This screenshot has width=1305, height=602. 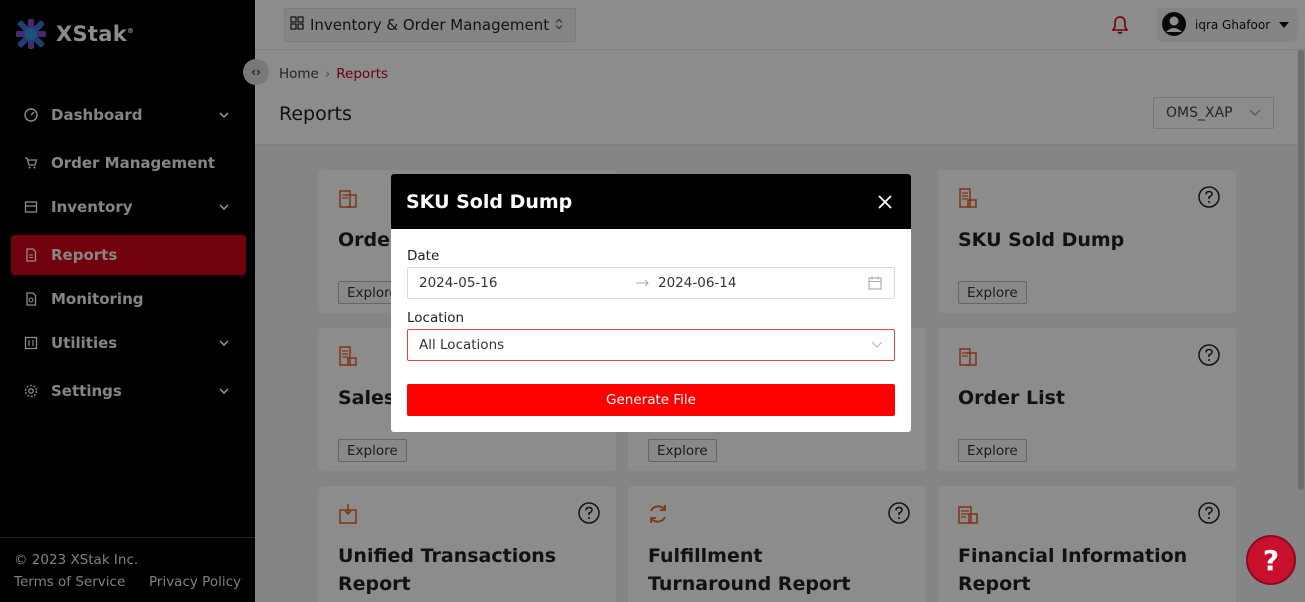 I want to click on close-icon, so click(x=885, y=202).